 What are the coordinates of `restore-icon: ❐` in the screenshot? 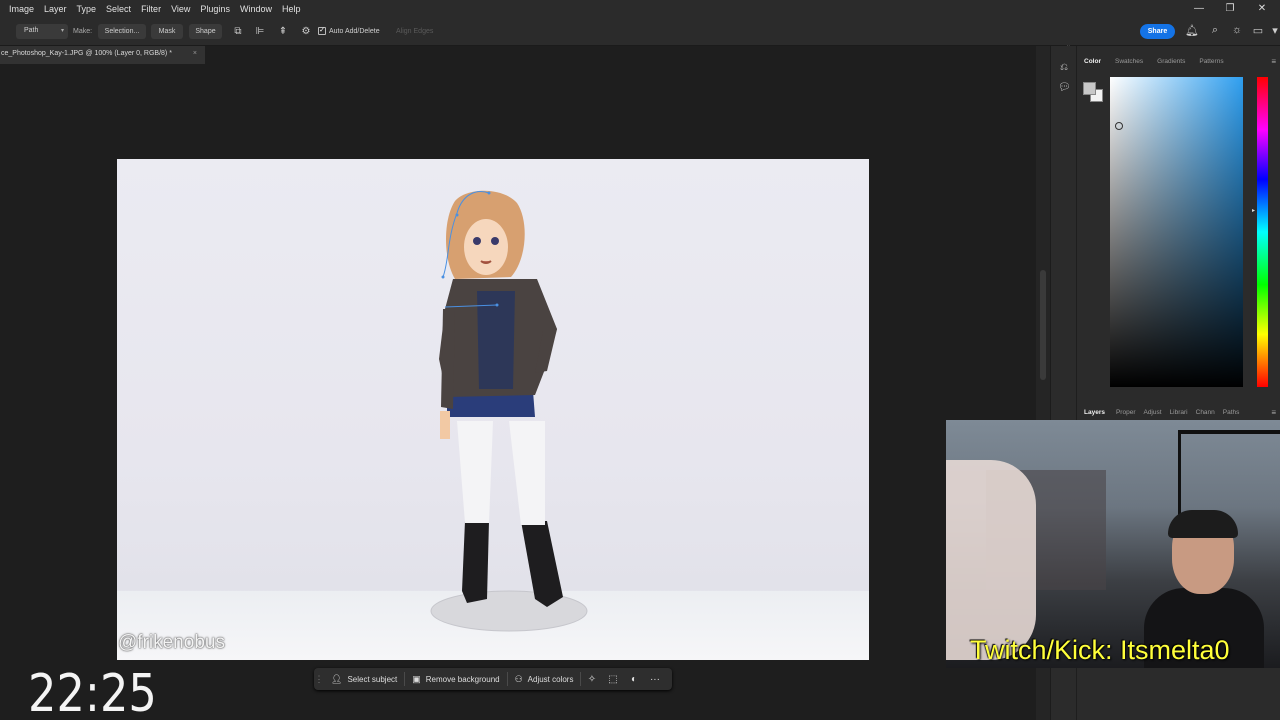 It's located at (1230, 8).